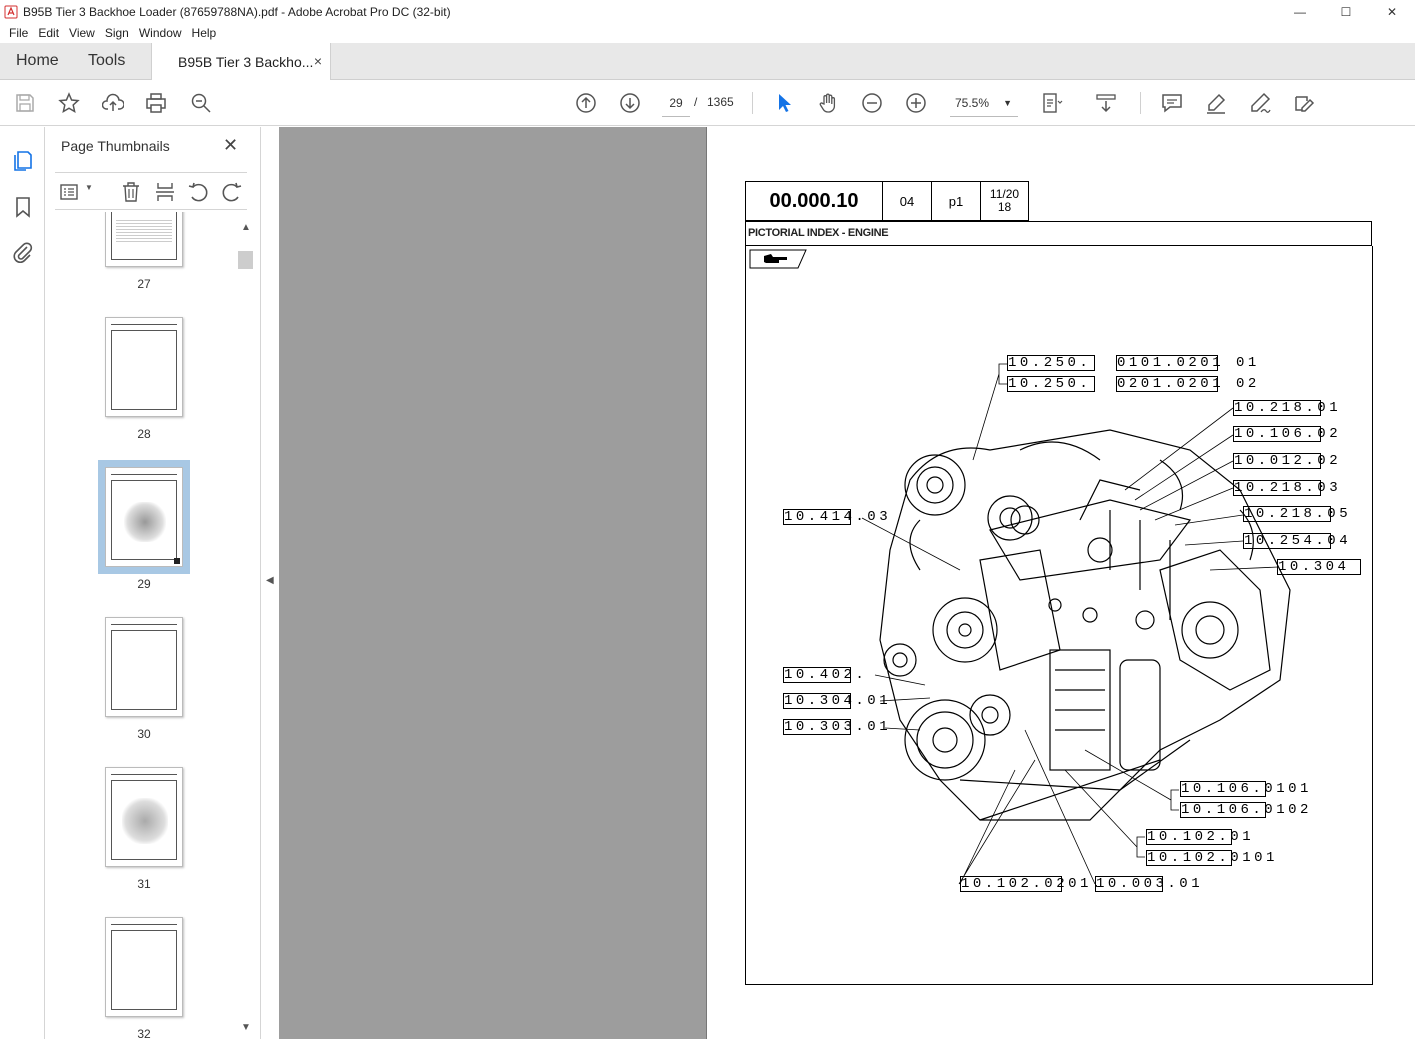 Image resolution: width=1415 pixels, height=1039 pixels. Describe the element at coordinates (144, 434) in the screenshot. I see `thumbnail-label: 28` at that location.